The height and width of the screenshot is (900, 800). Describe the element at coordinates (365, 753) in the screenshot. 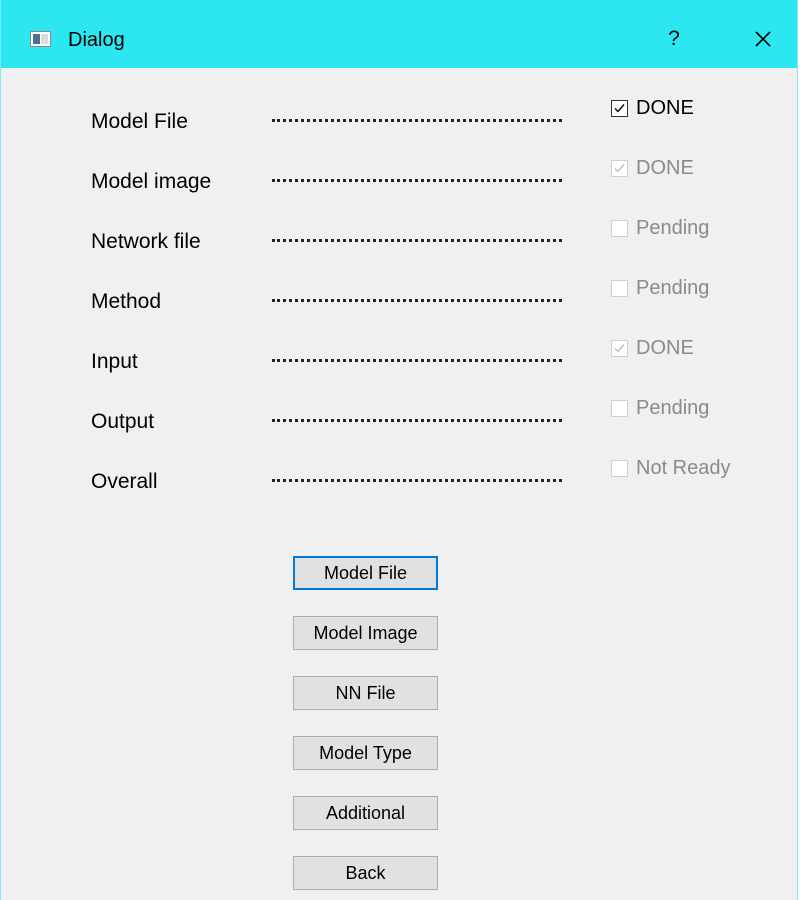

I see `model-type-button: Model Type` at that location.